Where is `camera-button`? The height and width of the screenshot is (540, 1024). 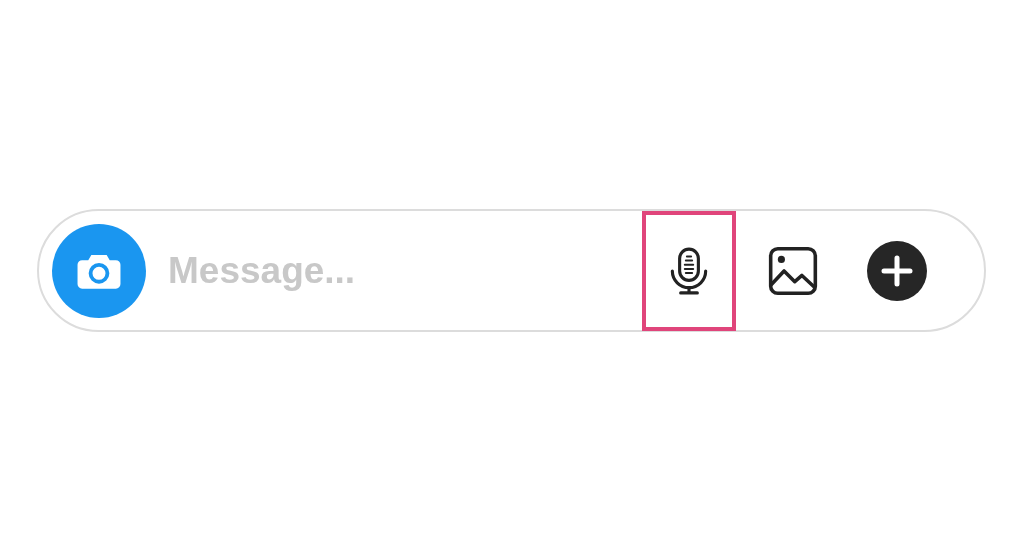
camera-button is located at coordinates (99, 270).